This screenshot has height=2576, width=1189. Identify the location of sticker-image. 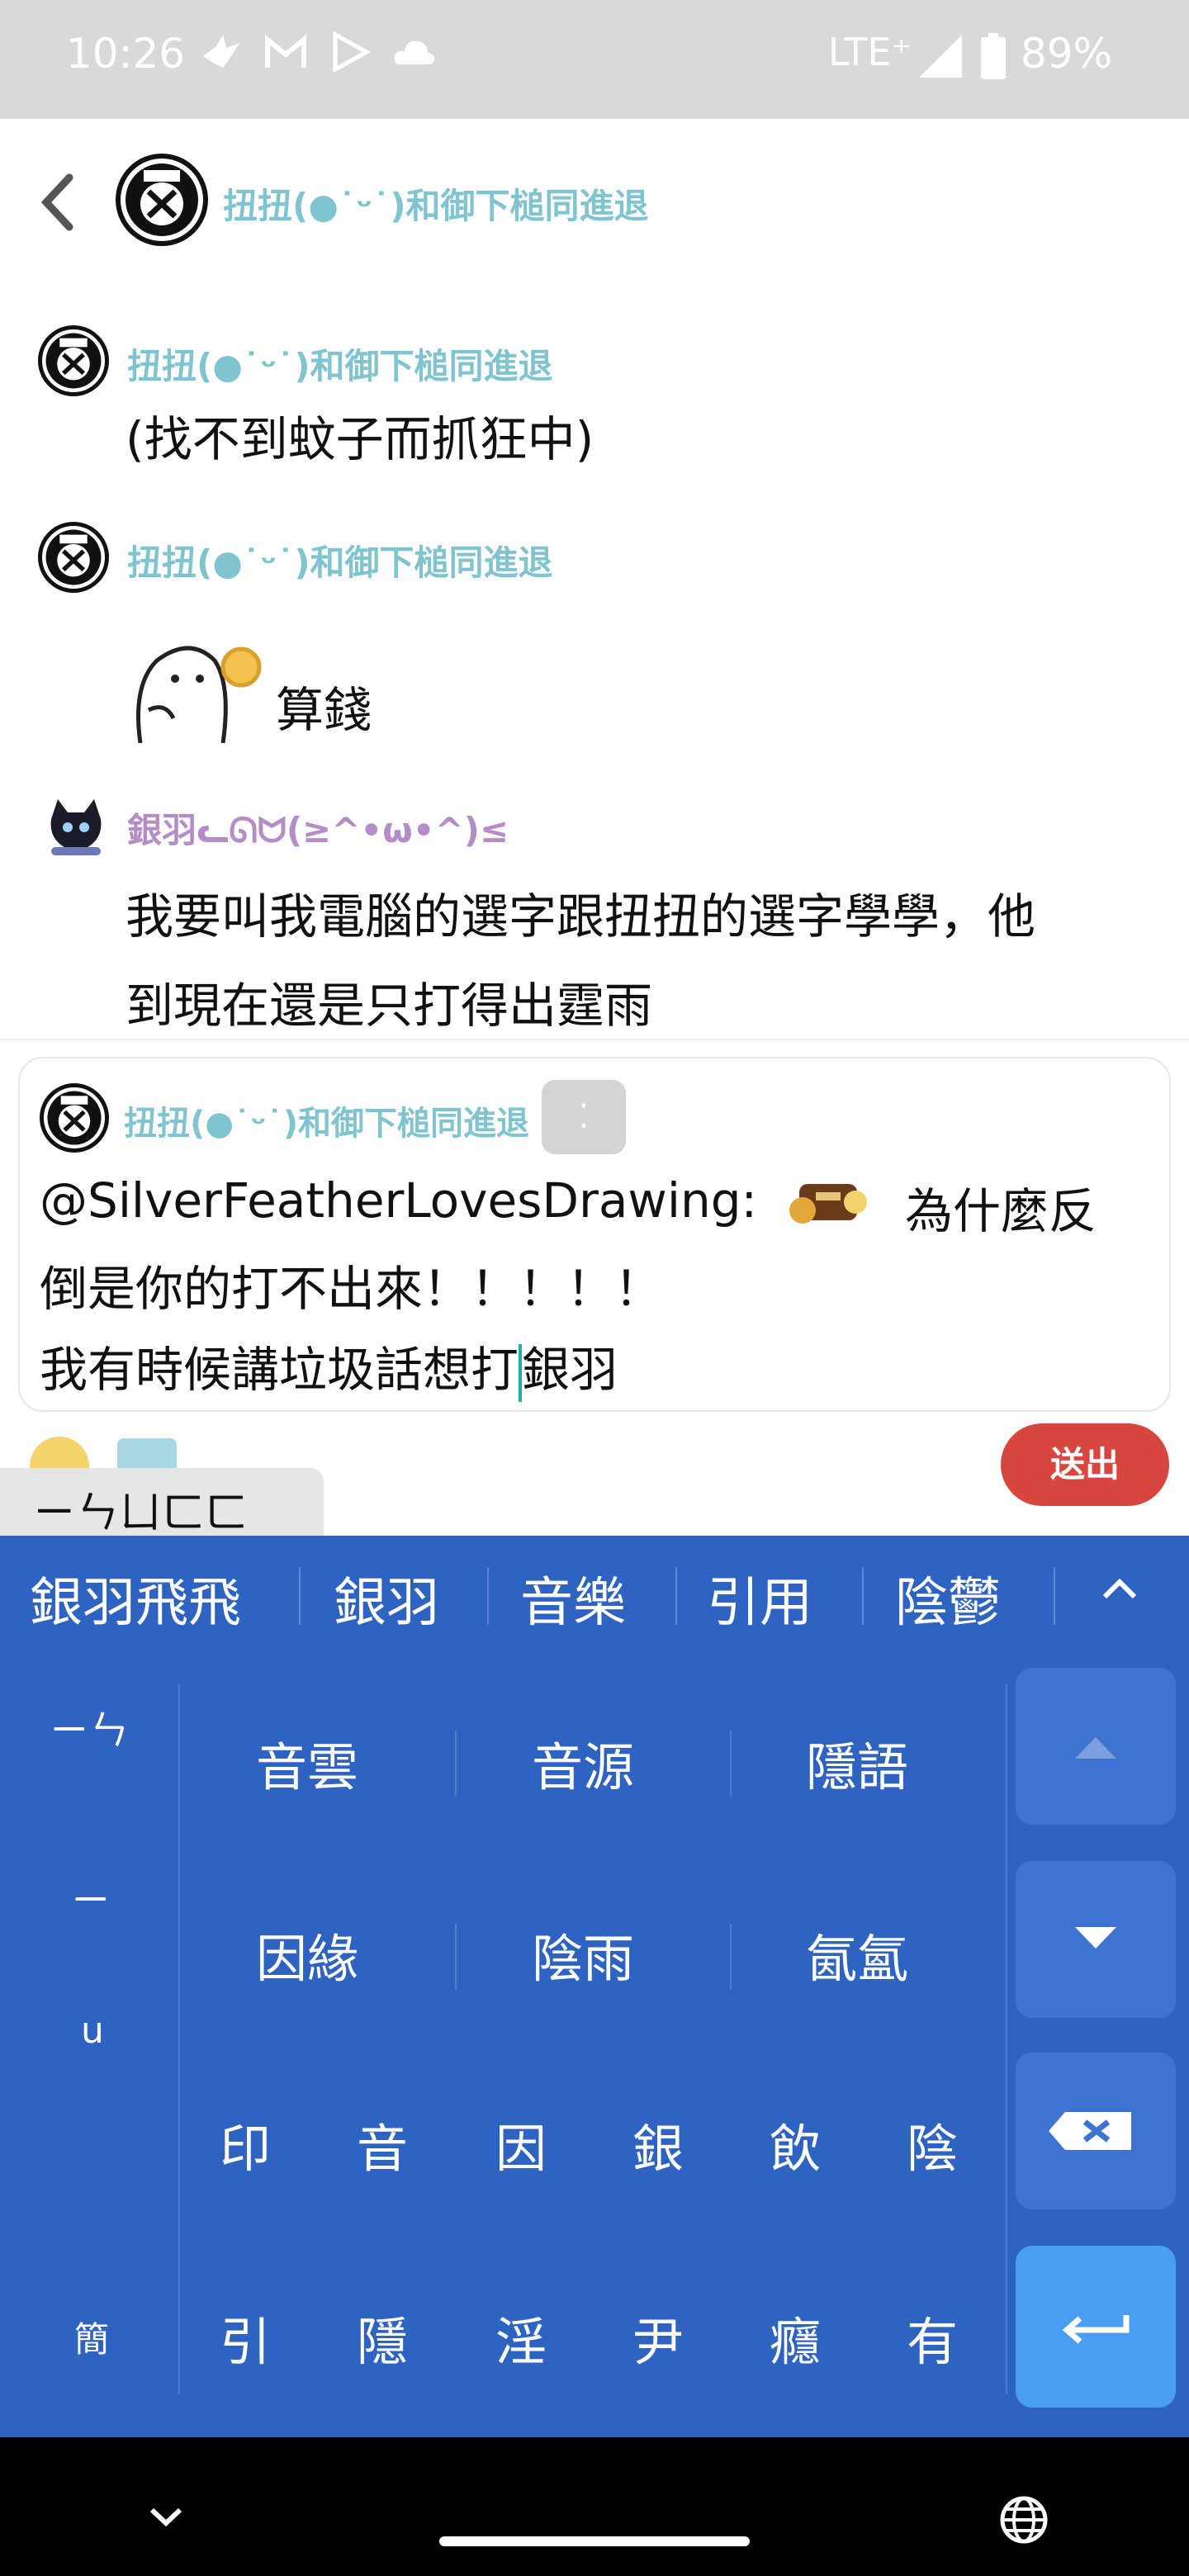
(194, 690).